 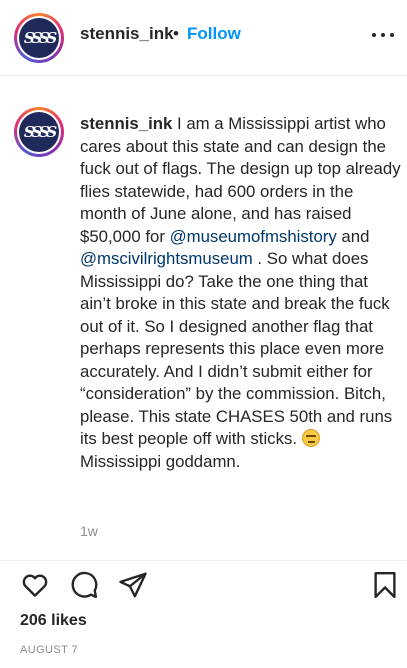 I want to click on more-options-icon, so click(x=383, y=35).